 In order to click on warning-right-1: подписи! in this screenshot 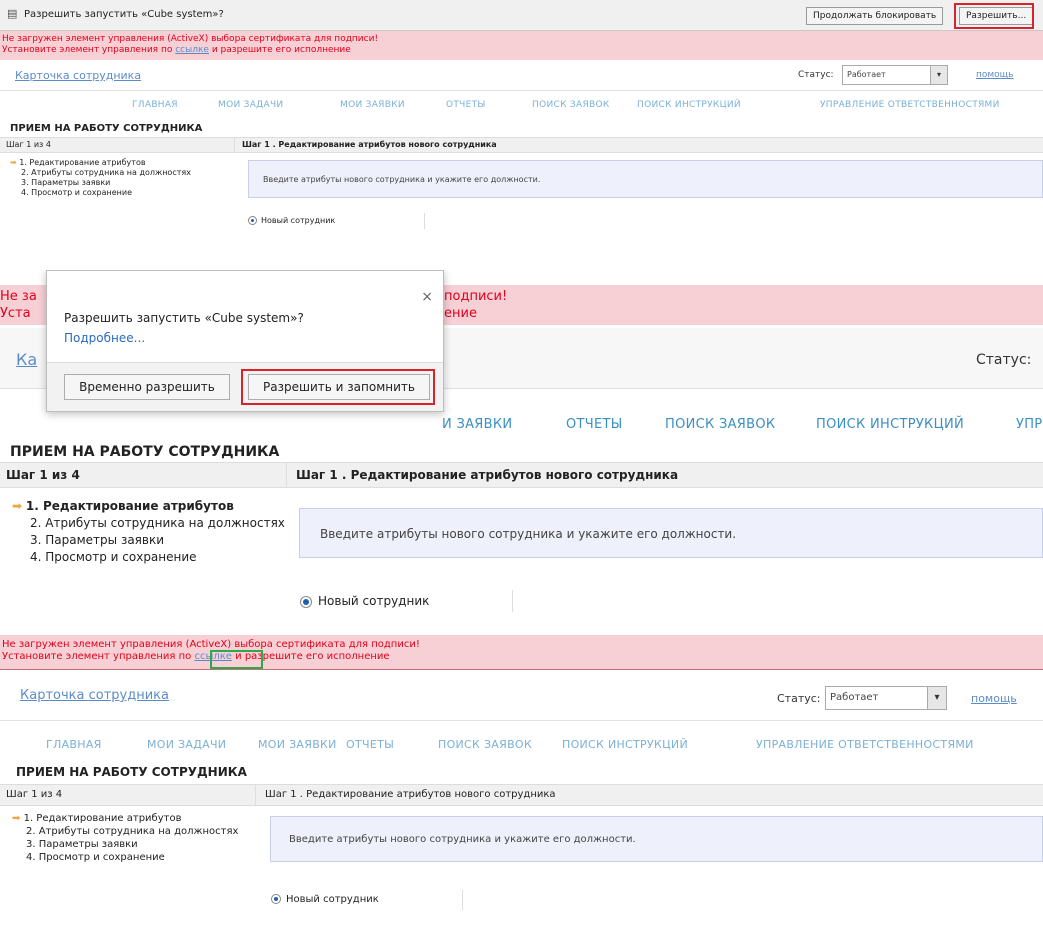, I will do `click(476, 296)`.